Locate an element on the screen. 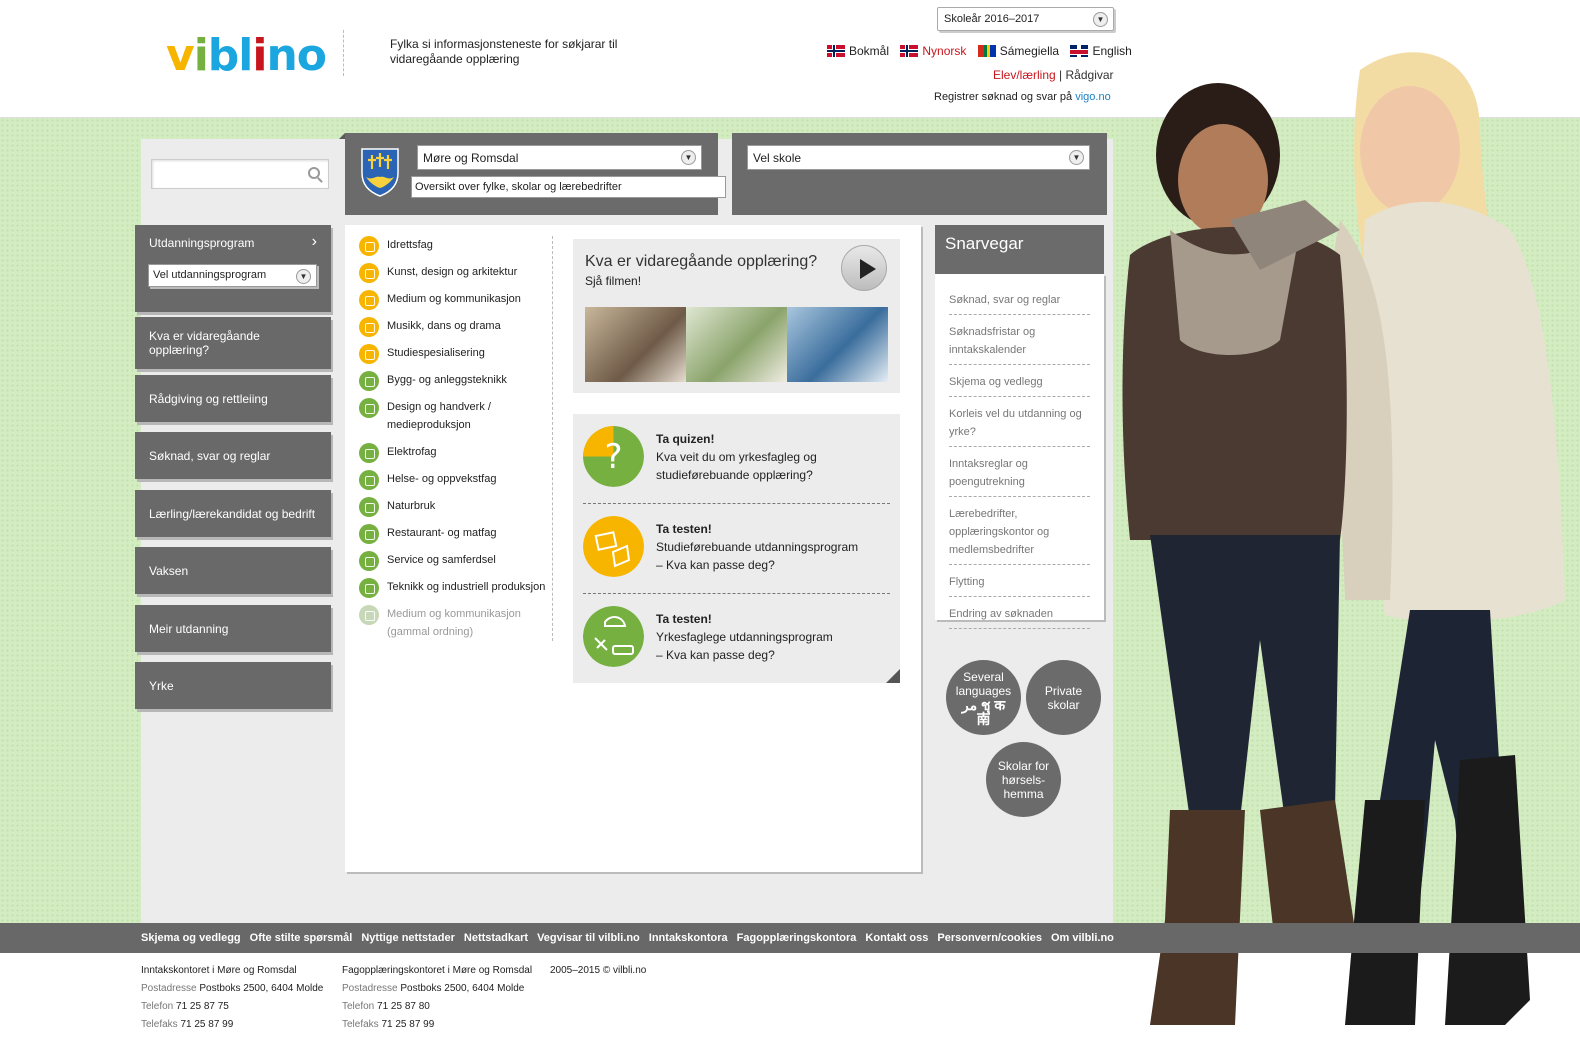  nav-laerling: Lærling/lærekandidat og bedrift is located at coordinates (233, 513).